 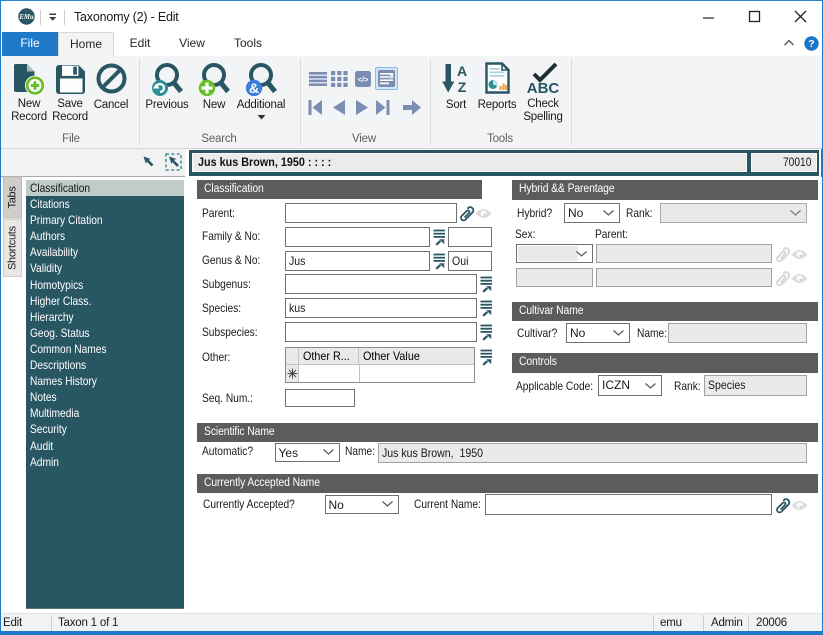 I want to click on svg-text: Z, so click(x=462, y=86).